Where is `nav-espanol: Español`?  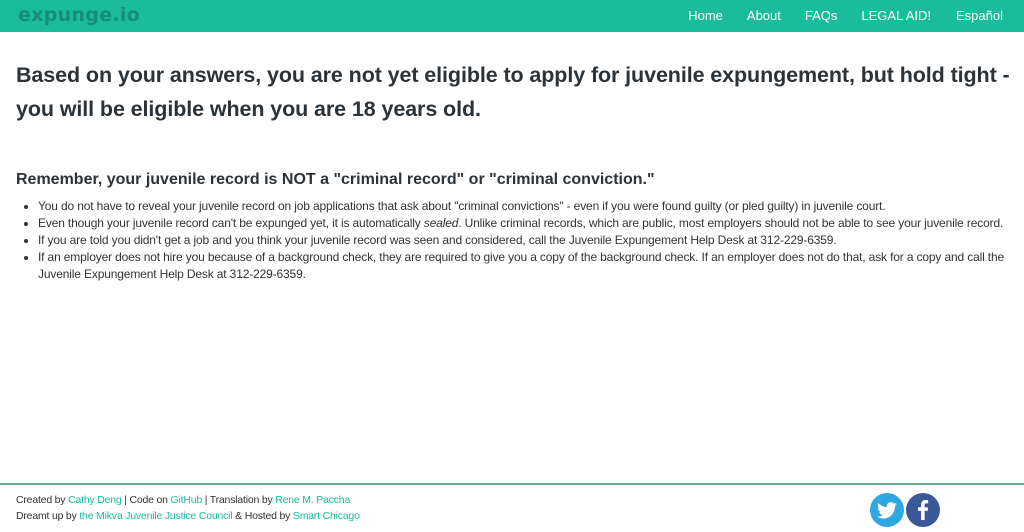 nav-espanol: Español is located at coordinates (983, 16).